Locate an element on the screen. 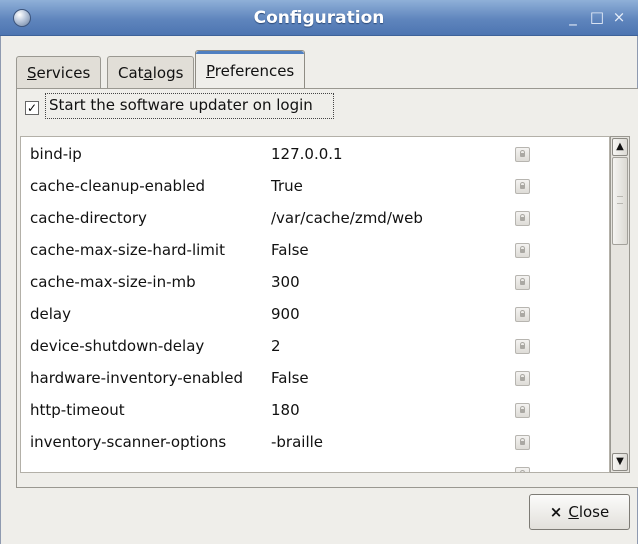 This screenshot has height=544, width=638. window-title: Configuration is located at coordinates (319, 18).